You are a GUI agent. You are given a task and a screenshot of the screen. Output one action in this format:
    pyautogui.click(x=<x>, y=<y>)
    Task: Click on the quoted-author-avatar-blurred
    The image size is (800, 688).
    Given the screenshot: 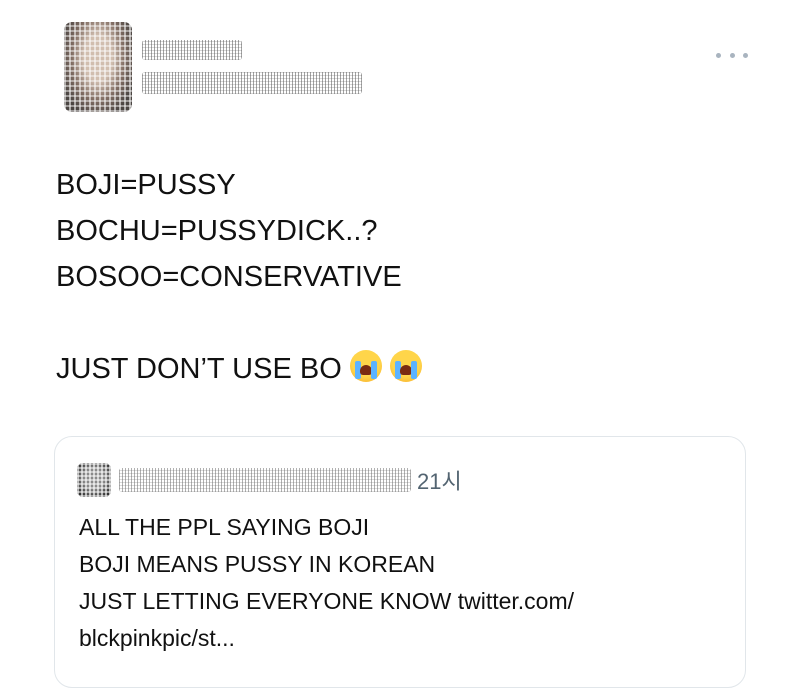 What is the action you would take?
    pyautogui.click(x=94, y=480)
    